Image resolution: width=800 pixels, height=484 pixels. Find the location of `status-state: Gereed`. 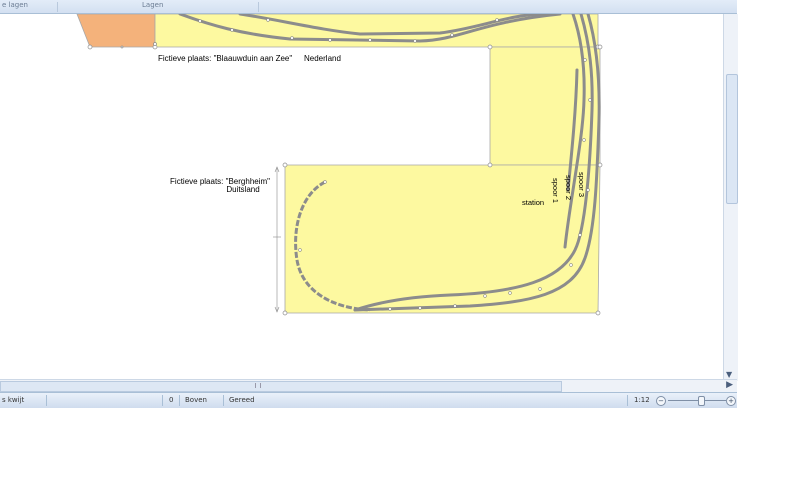

status-state: Gereed is located at coordinates (242, 400).